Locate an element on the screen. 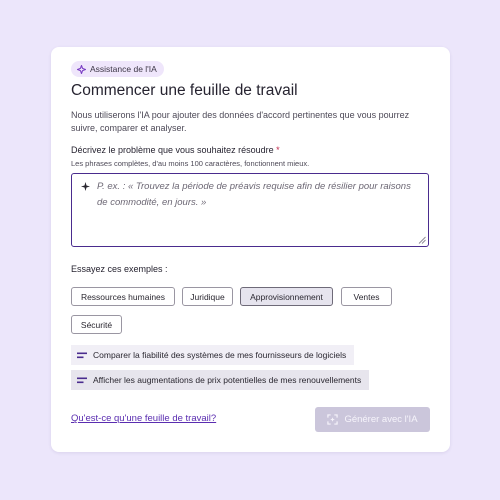 This screenshot has height=500, width=500. example-chip-sales: Ventes is located at coordinates (366, 296).